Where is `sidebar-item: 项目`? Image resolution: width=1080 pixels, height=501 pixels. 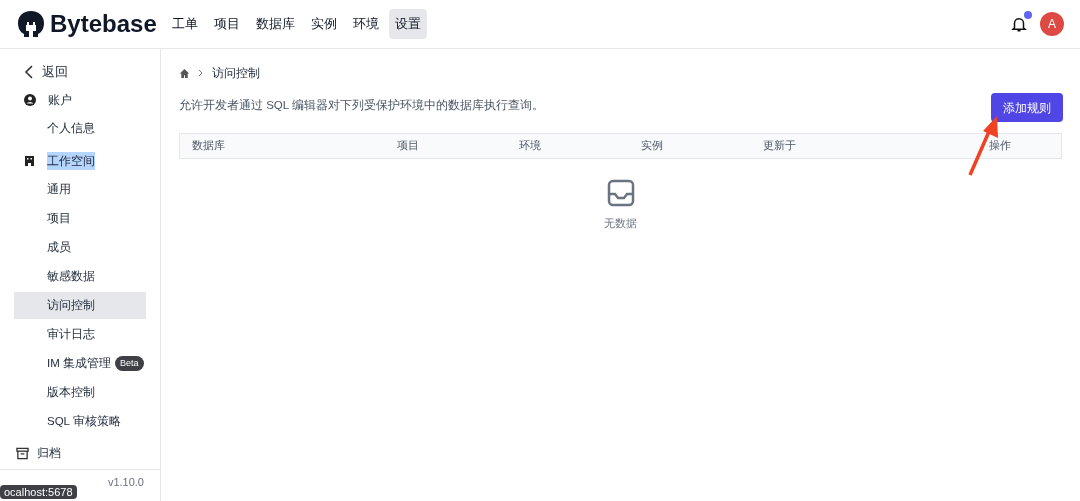 sidebar-item: 项目 is located at coordinates (80, 218).